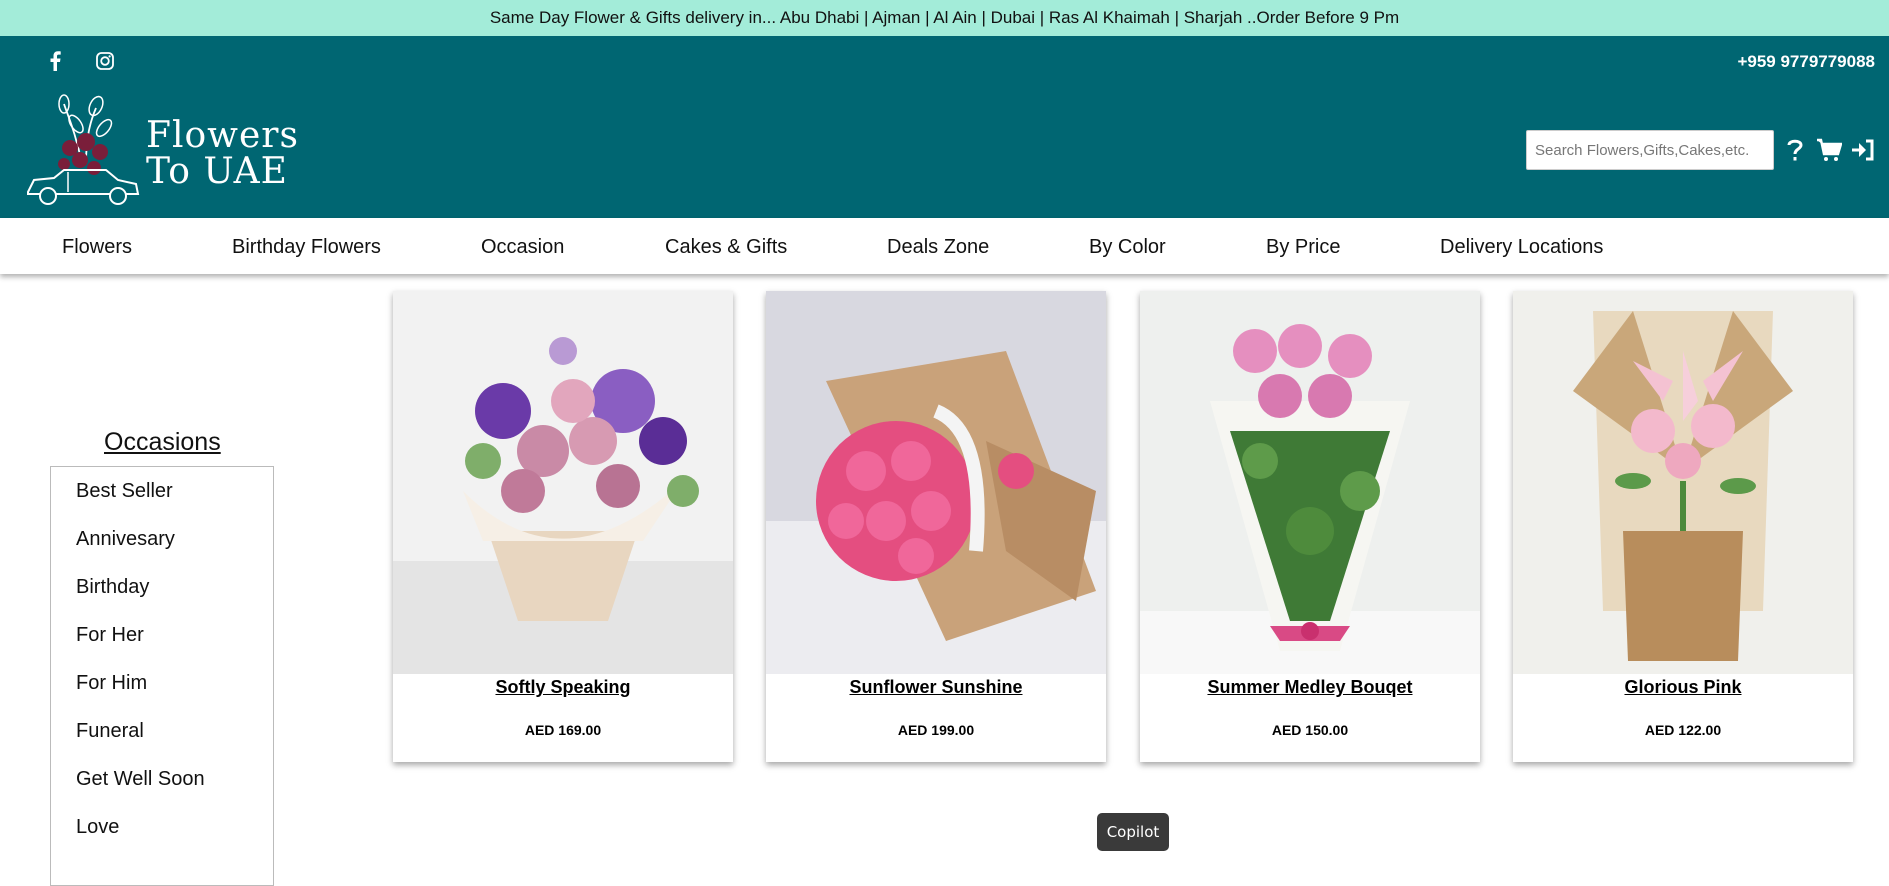  I want to click on nav-delivery-locations: Delivery Locations, so click(1521, 247).